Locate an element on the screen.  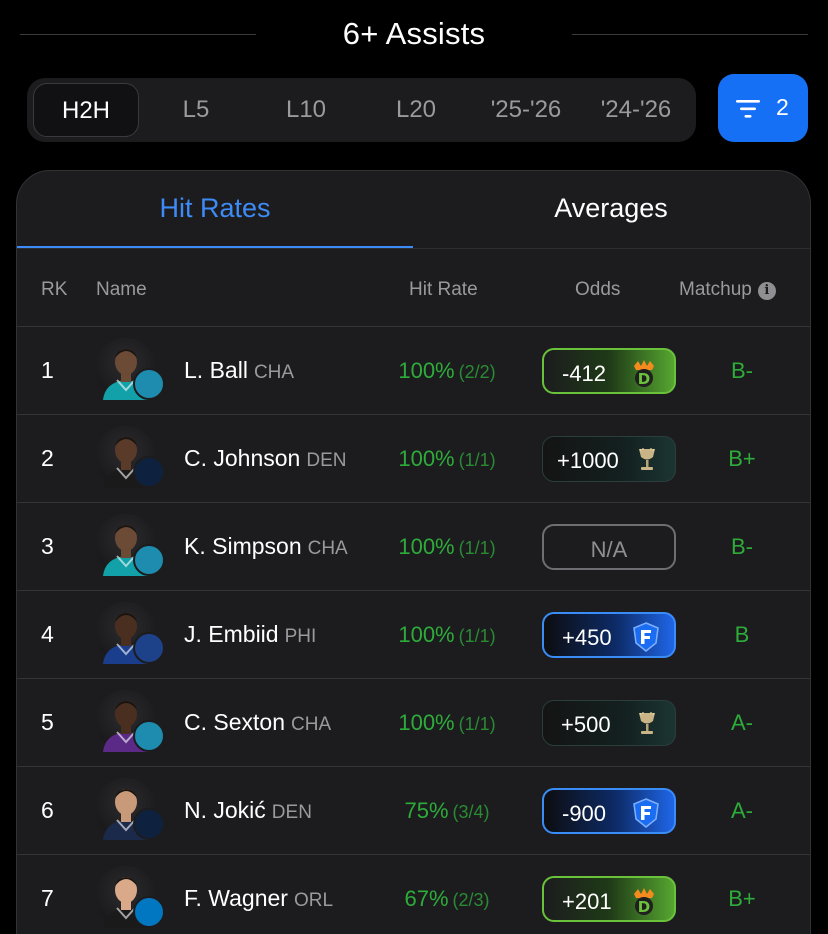
player-name-text: N. Jokić is located at coordinates (225, 810).